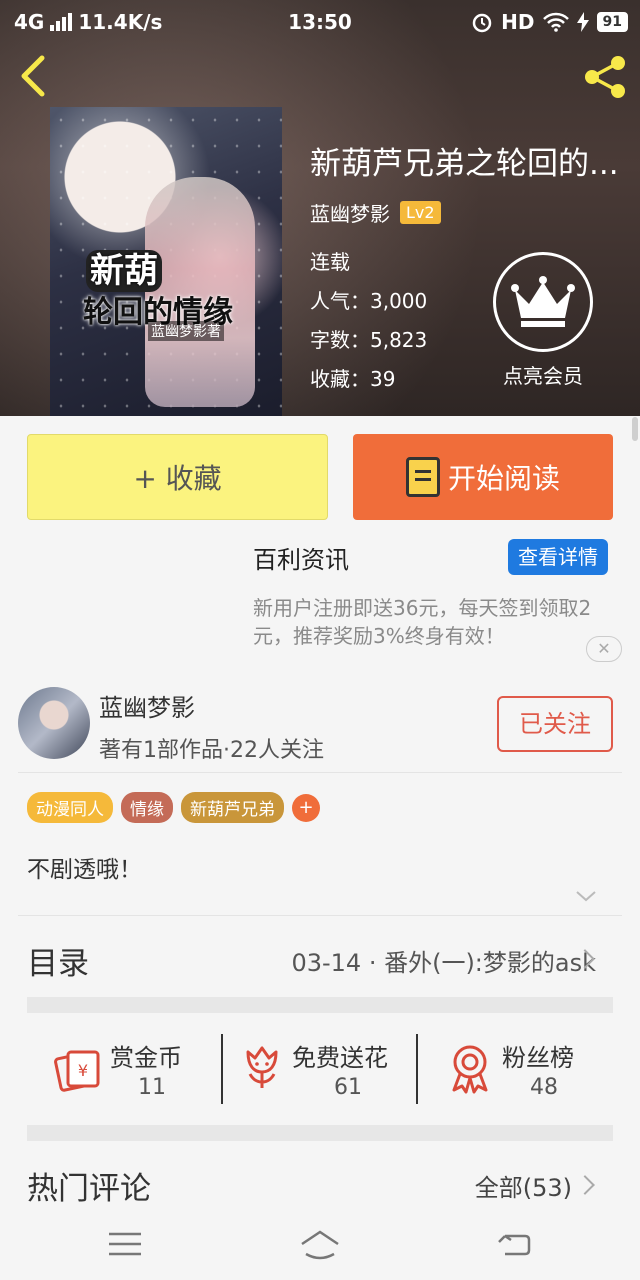 This screenshot has height=1280, width=640. What do you see at coordinates (340, 1055) in the screenshot?
I see `free-flower-label: 免费送花` at bounding box center [340, 1055].